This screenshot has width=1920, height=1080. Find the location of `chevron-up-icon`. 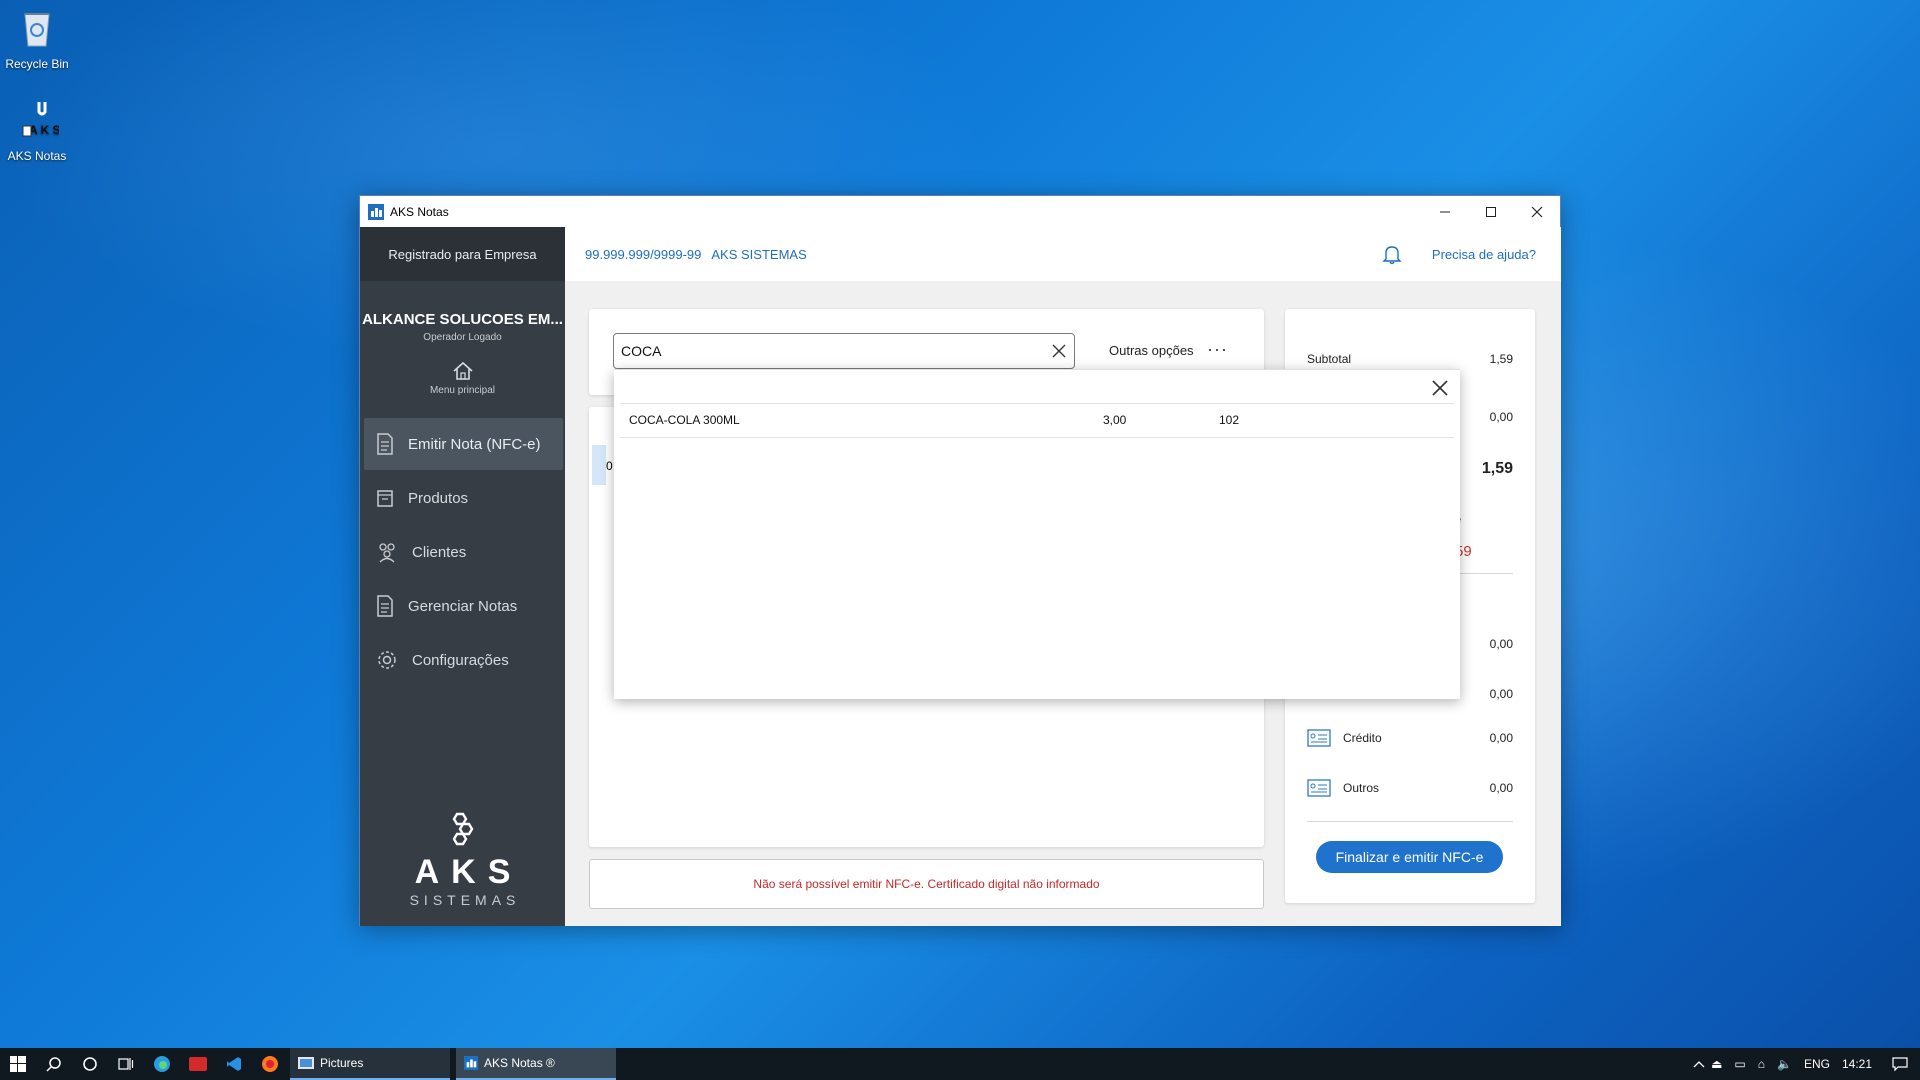

chevron-up-icon is located at coordinates (1699, 1064).